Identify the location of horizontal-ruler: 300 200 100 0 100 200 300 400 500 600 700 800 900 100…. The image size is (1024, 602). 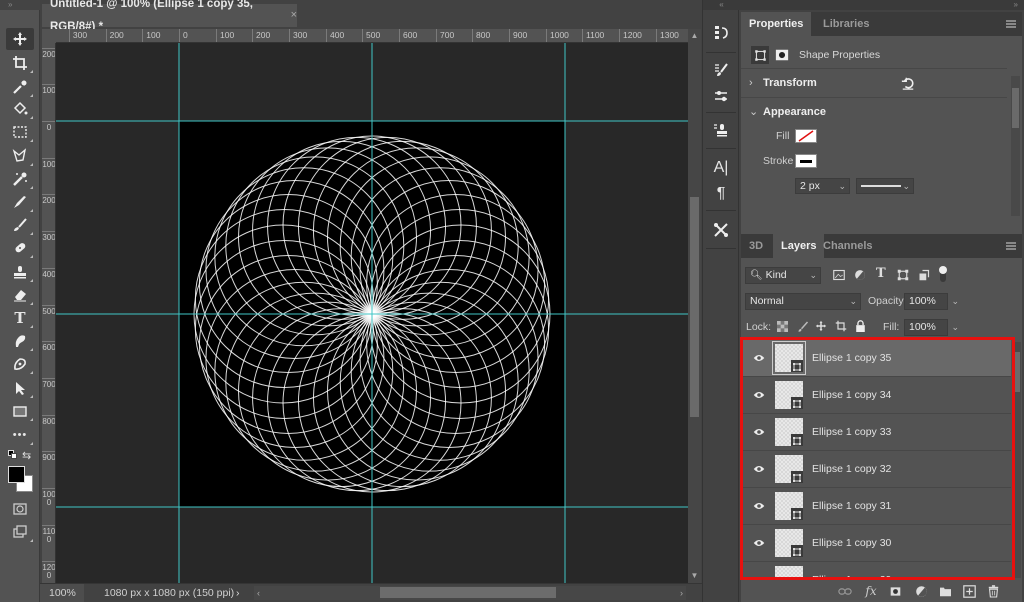
(372, 36).